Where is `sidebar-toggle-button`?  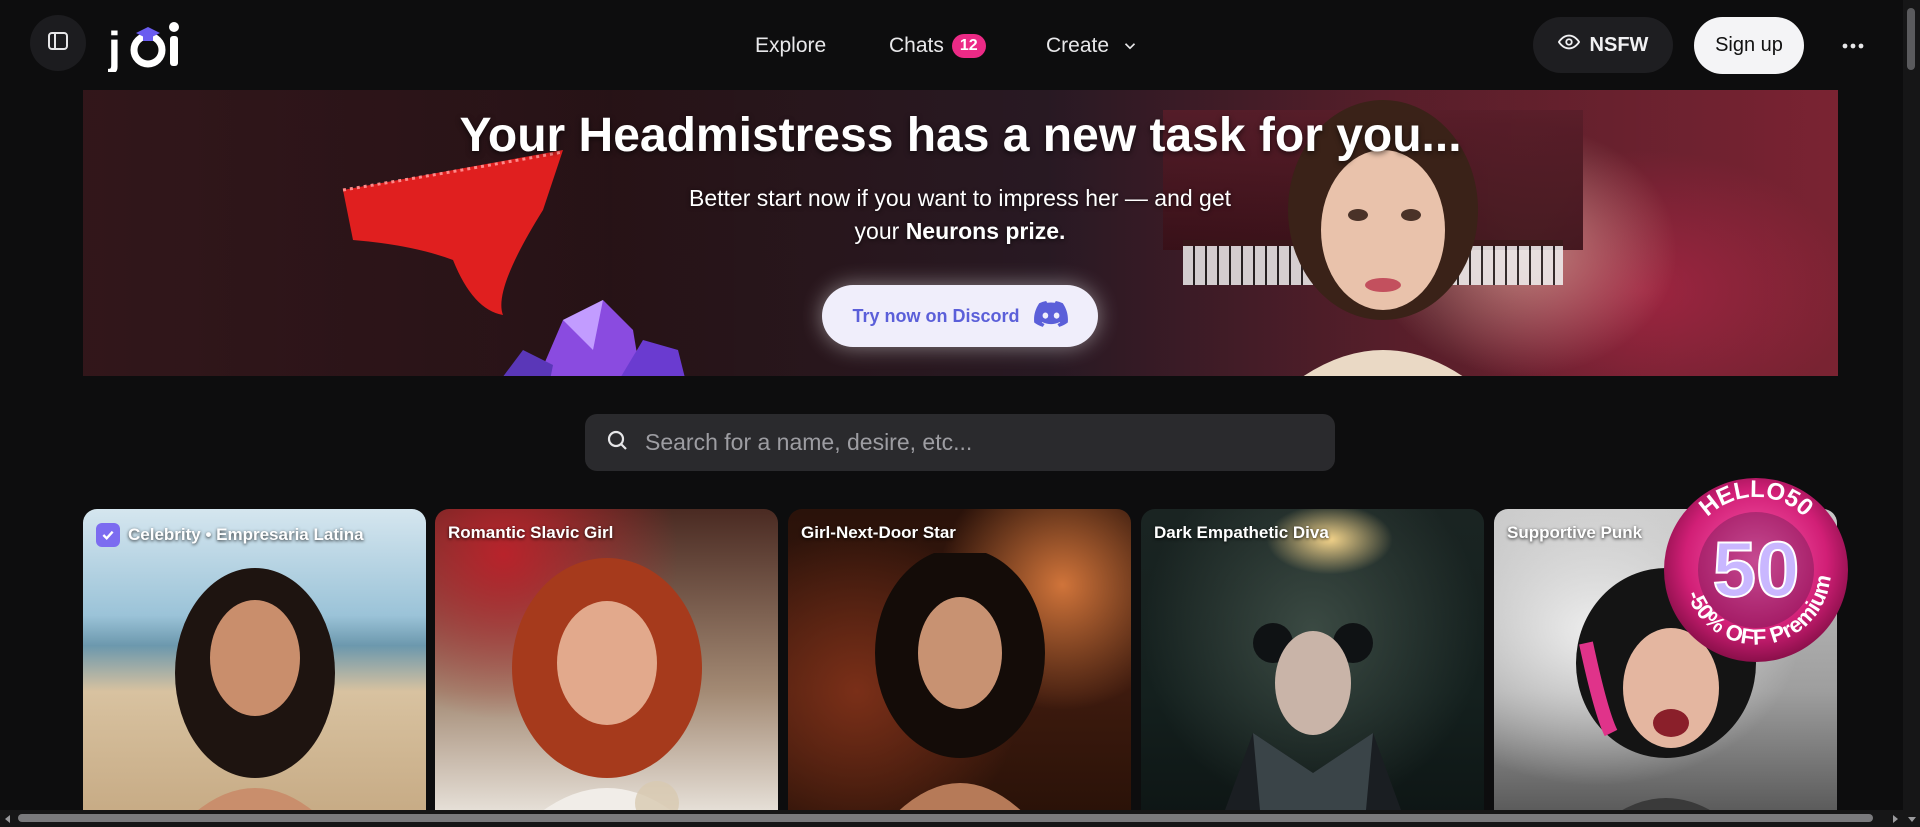 sidebar-toggle-button is located at coordinates (58, 43).